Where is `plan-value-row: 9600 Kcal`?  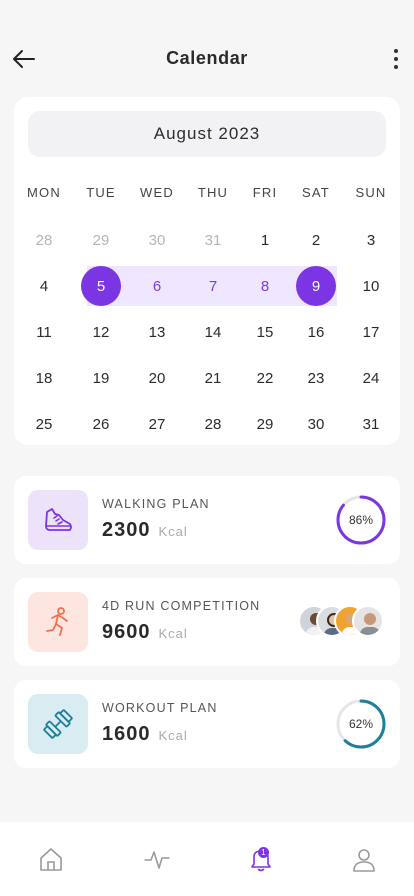
plan-value-row: 9600 Kcal is located at coordinates (145, 632).